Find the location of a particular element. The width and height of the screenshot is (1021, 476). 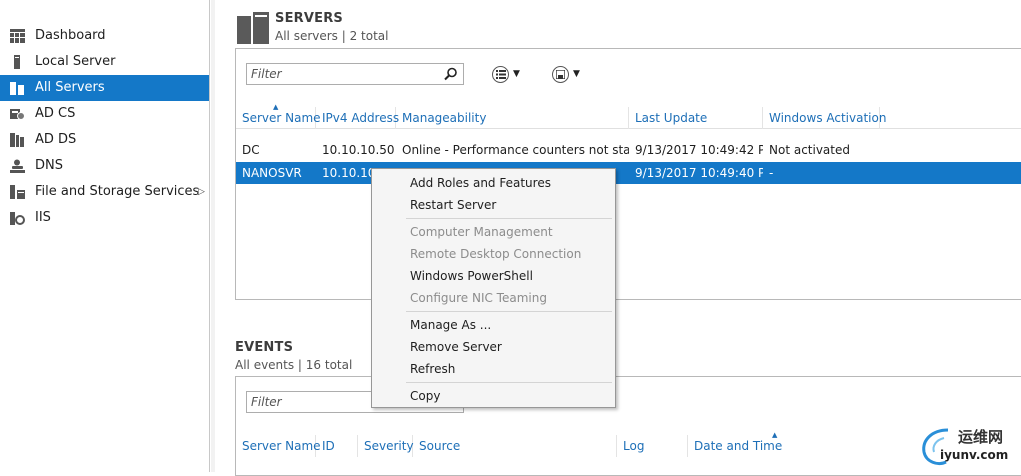

column-header-date-time: Date and Time is located at coordinates (758, 446).